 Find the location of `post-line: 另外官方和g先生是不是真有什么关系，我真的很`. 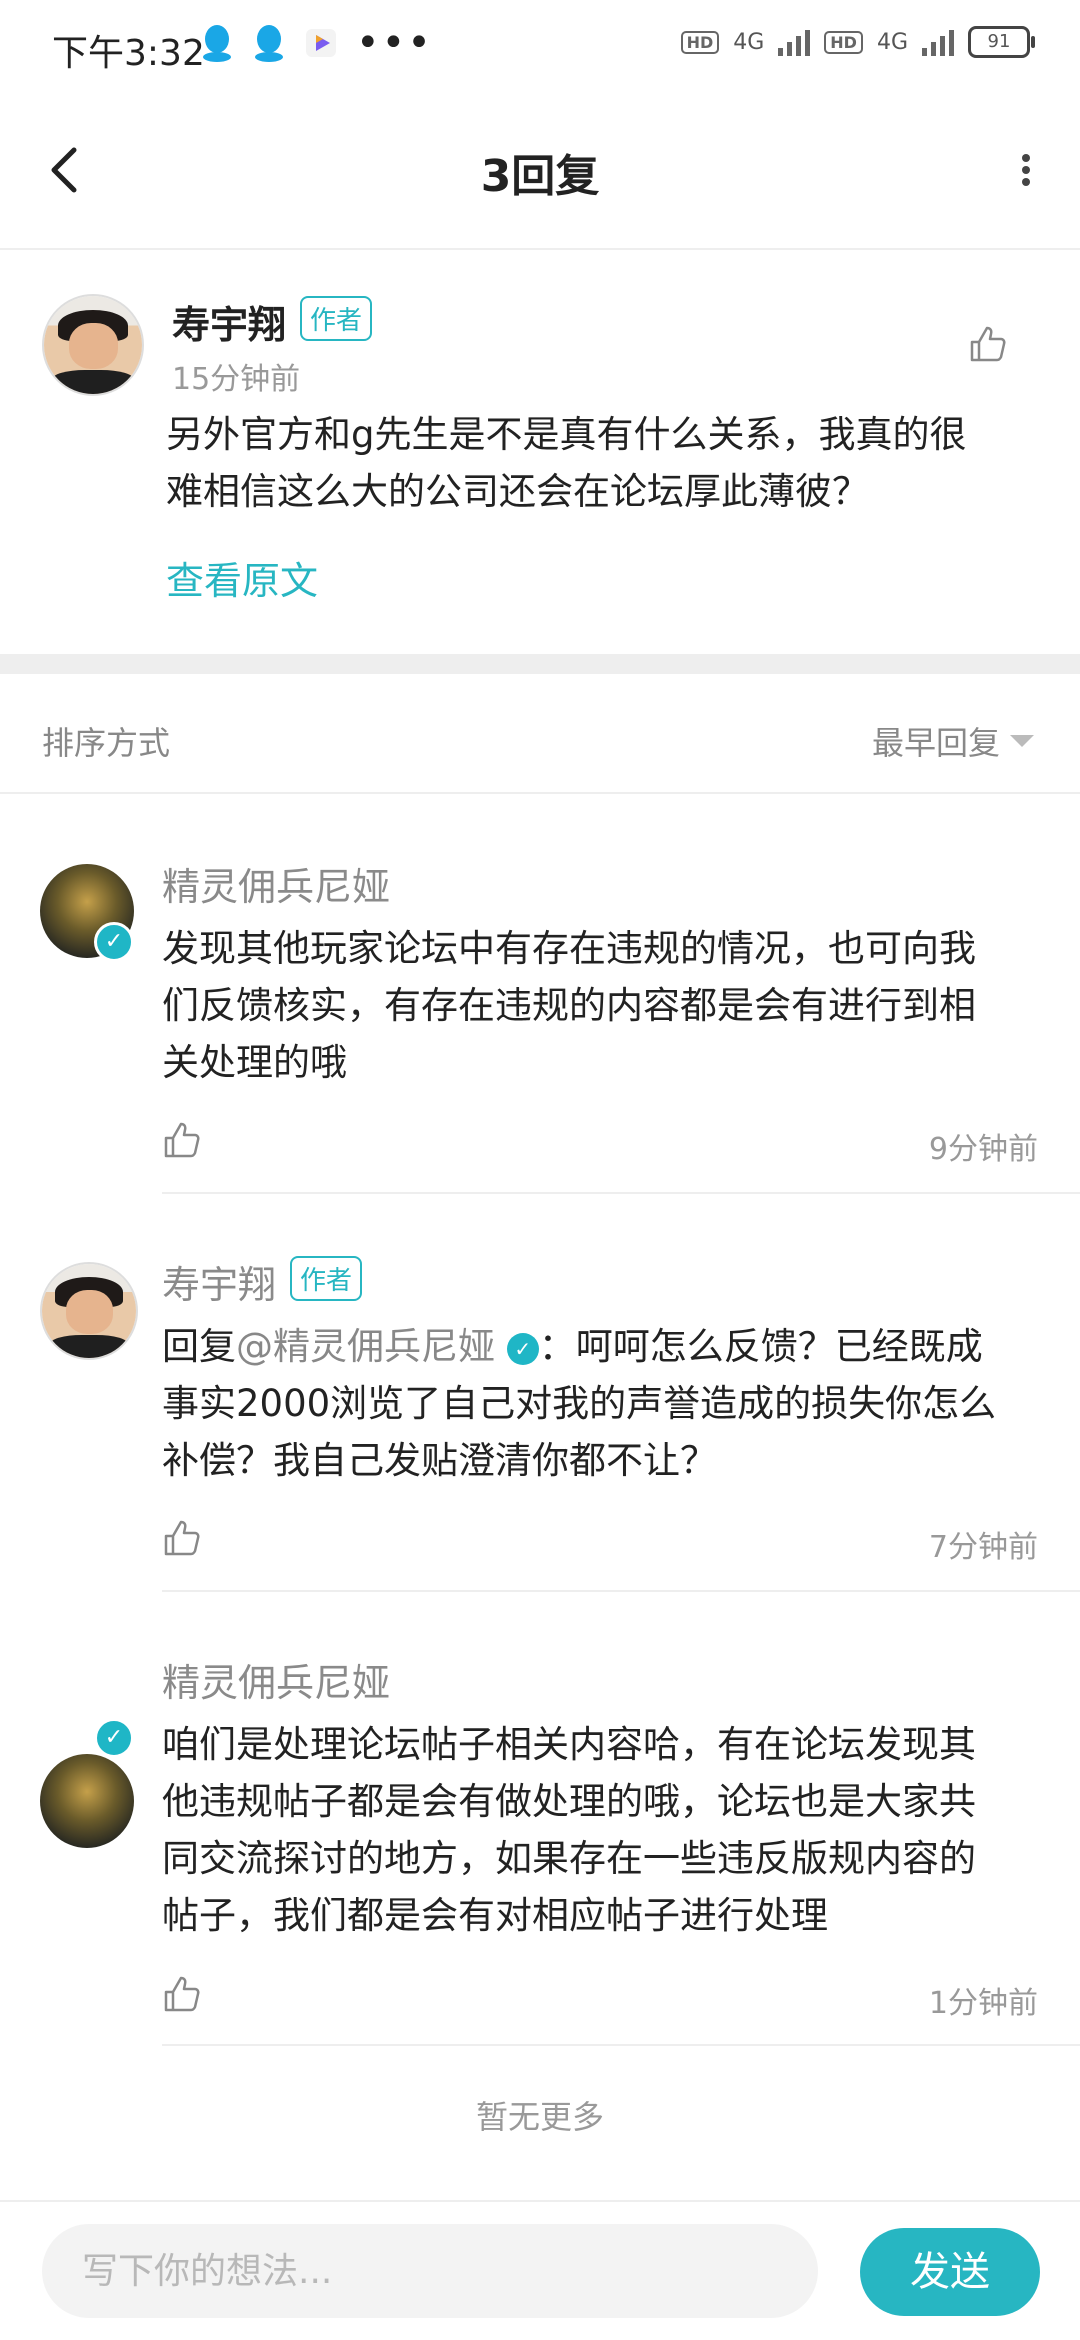

post-line: 另外官方和g先生是不是真有什么关系，我真的很 is located at coordinates (566, 434).